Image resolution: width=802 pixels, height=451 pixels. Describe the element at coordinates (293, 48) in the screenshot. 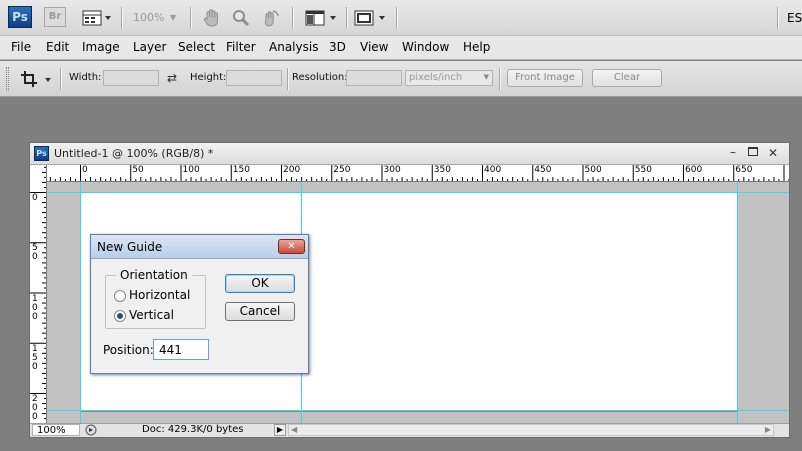

I see `menu-analysis: Analysis` at that location.